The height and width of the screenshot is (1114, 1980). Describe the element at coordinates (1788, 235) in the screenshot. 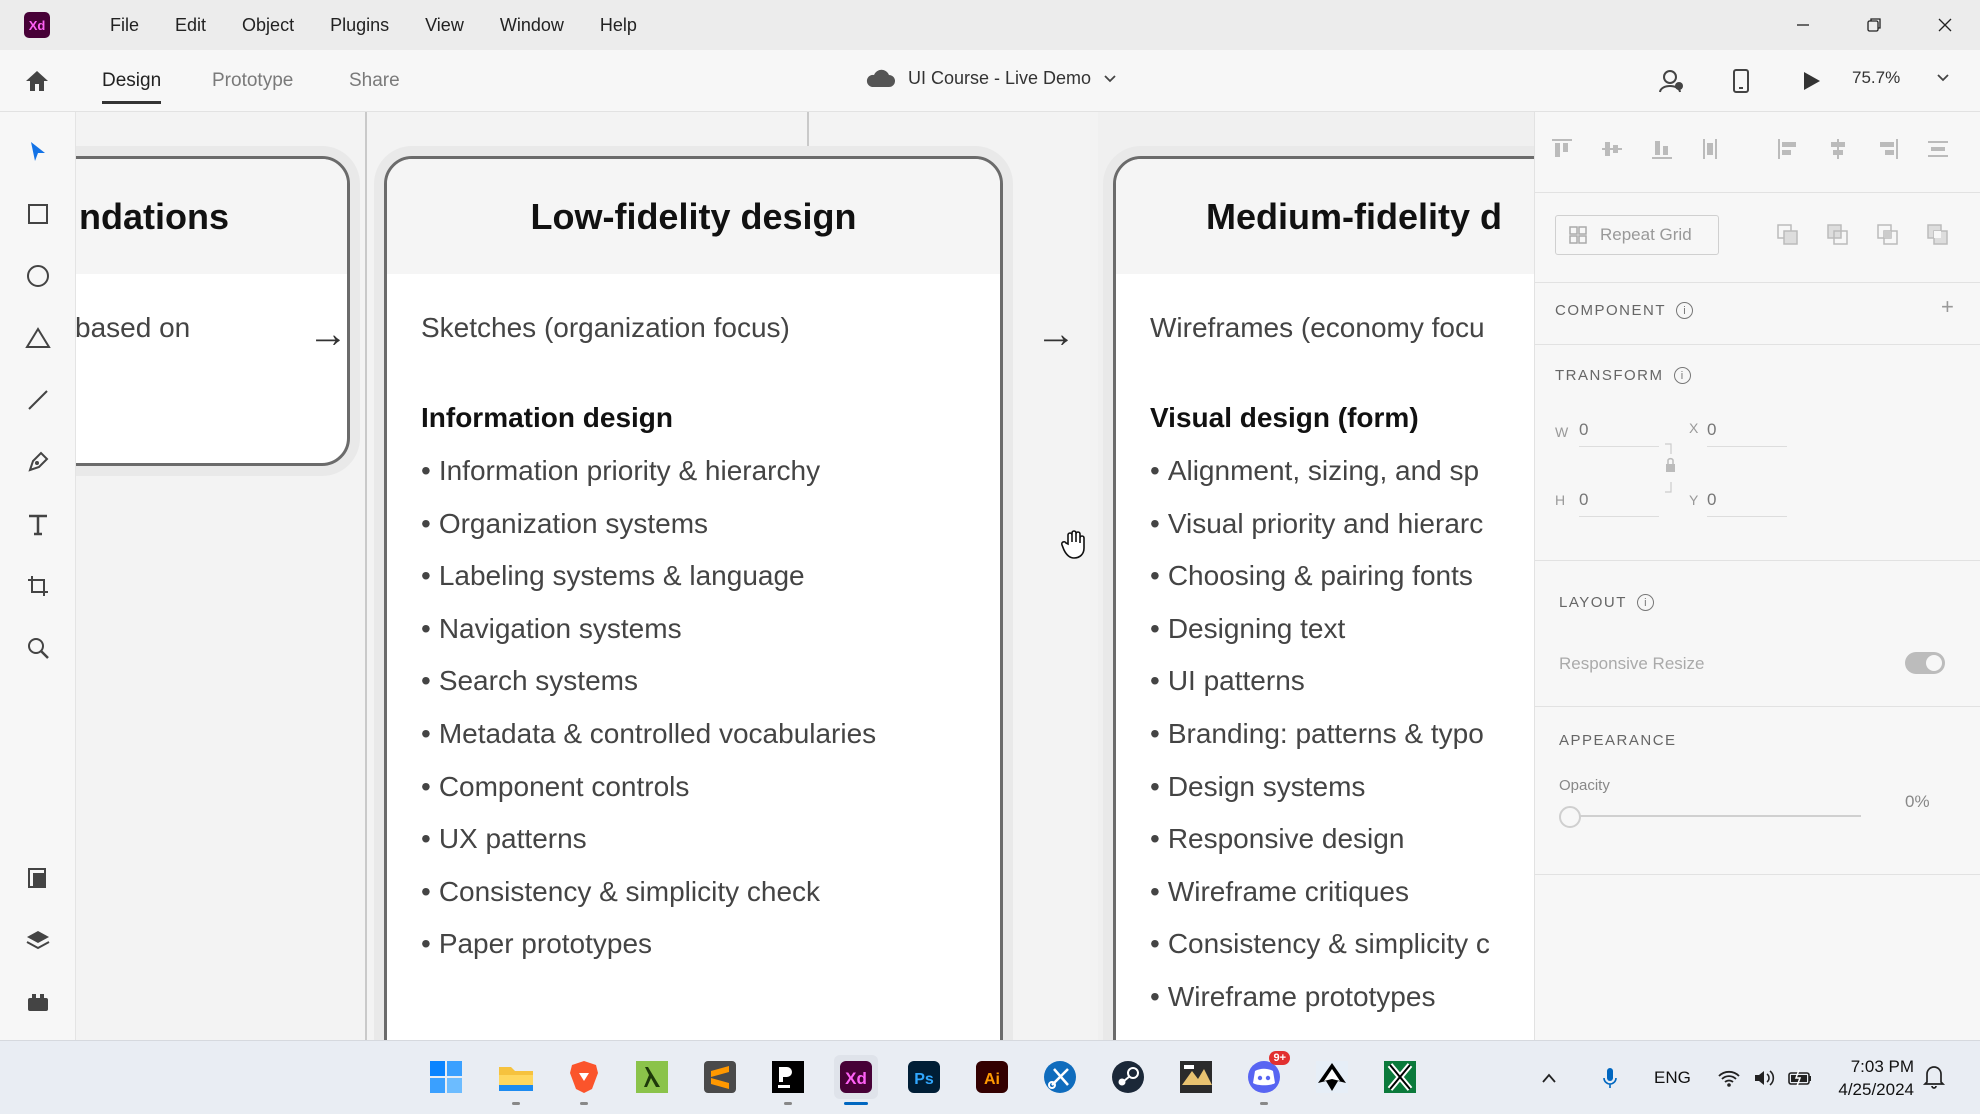

I see `boolean-add-button` at that location.